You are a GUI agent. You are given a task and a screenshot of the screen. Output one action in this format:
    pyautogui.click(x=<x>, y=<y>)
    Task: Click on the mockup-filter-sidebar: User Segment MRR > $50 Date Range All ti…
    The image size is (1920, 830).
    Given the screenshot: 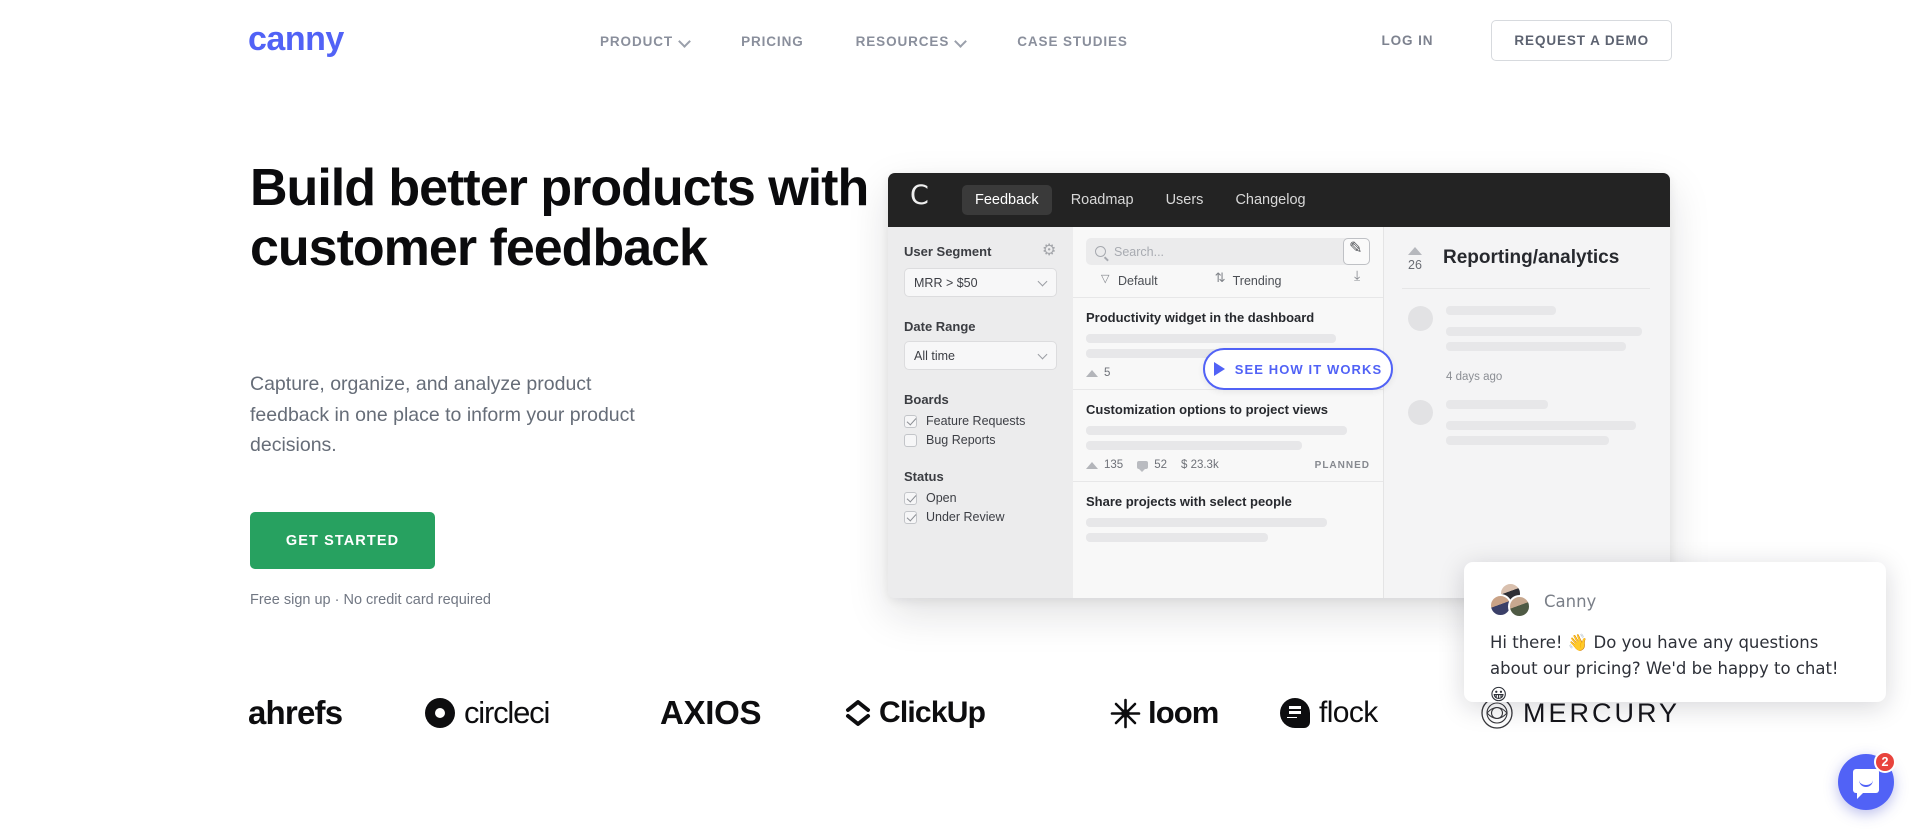 What is the action you would take?
    pyautogui.click(x=980, y=412)
    